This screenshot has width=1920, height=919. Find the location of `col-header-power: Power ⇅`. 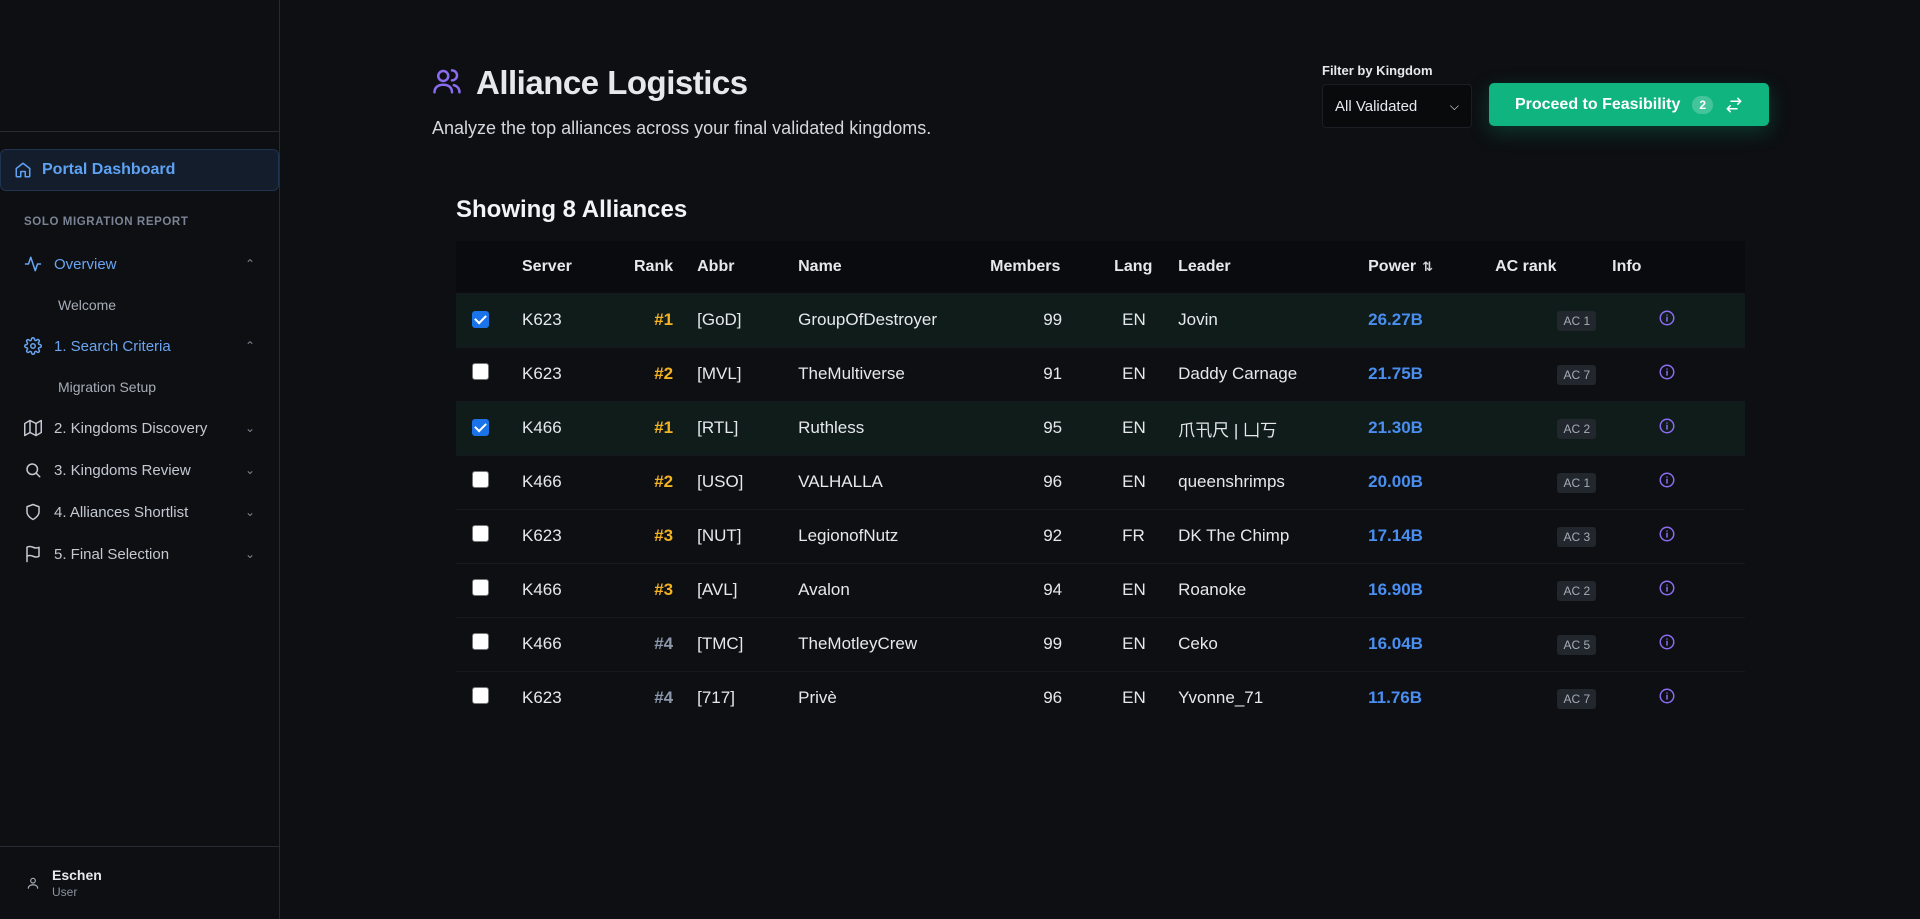

col-header-power: Power ⇅ is located at coordinates (1431, 267).